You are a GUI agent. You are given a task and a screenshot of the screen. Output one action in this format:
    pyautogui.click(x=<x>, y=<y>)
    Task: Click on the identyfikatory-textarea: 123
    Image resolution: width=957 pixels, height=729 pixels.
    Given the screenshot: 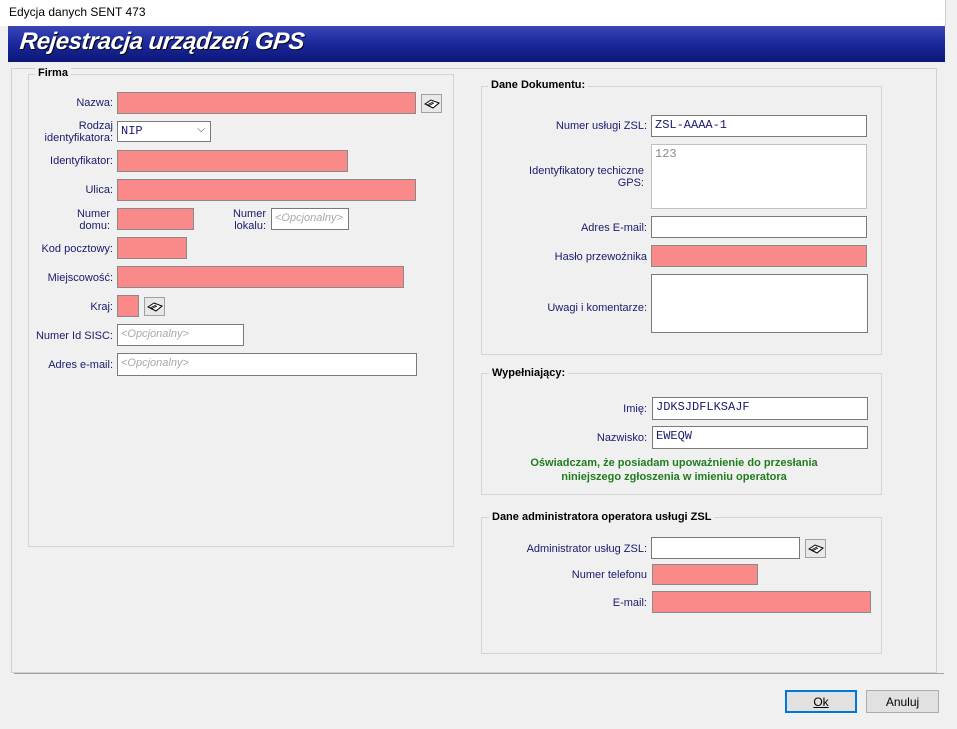 What is the action you would take?
    pyautogui.click(x=759, y=176)
    